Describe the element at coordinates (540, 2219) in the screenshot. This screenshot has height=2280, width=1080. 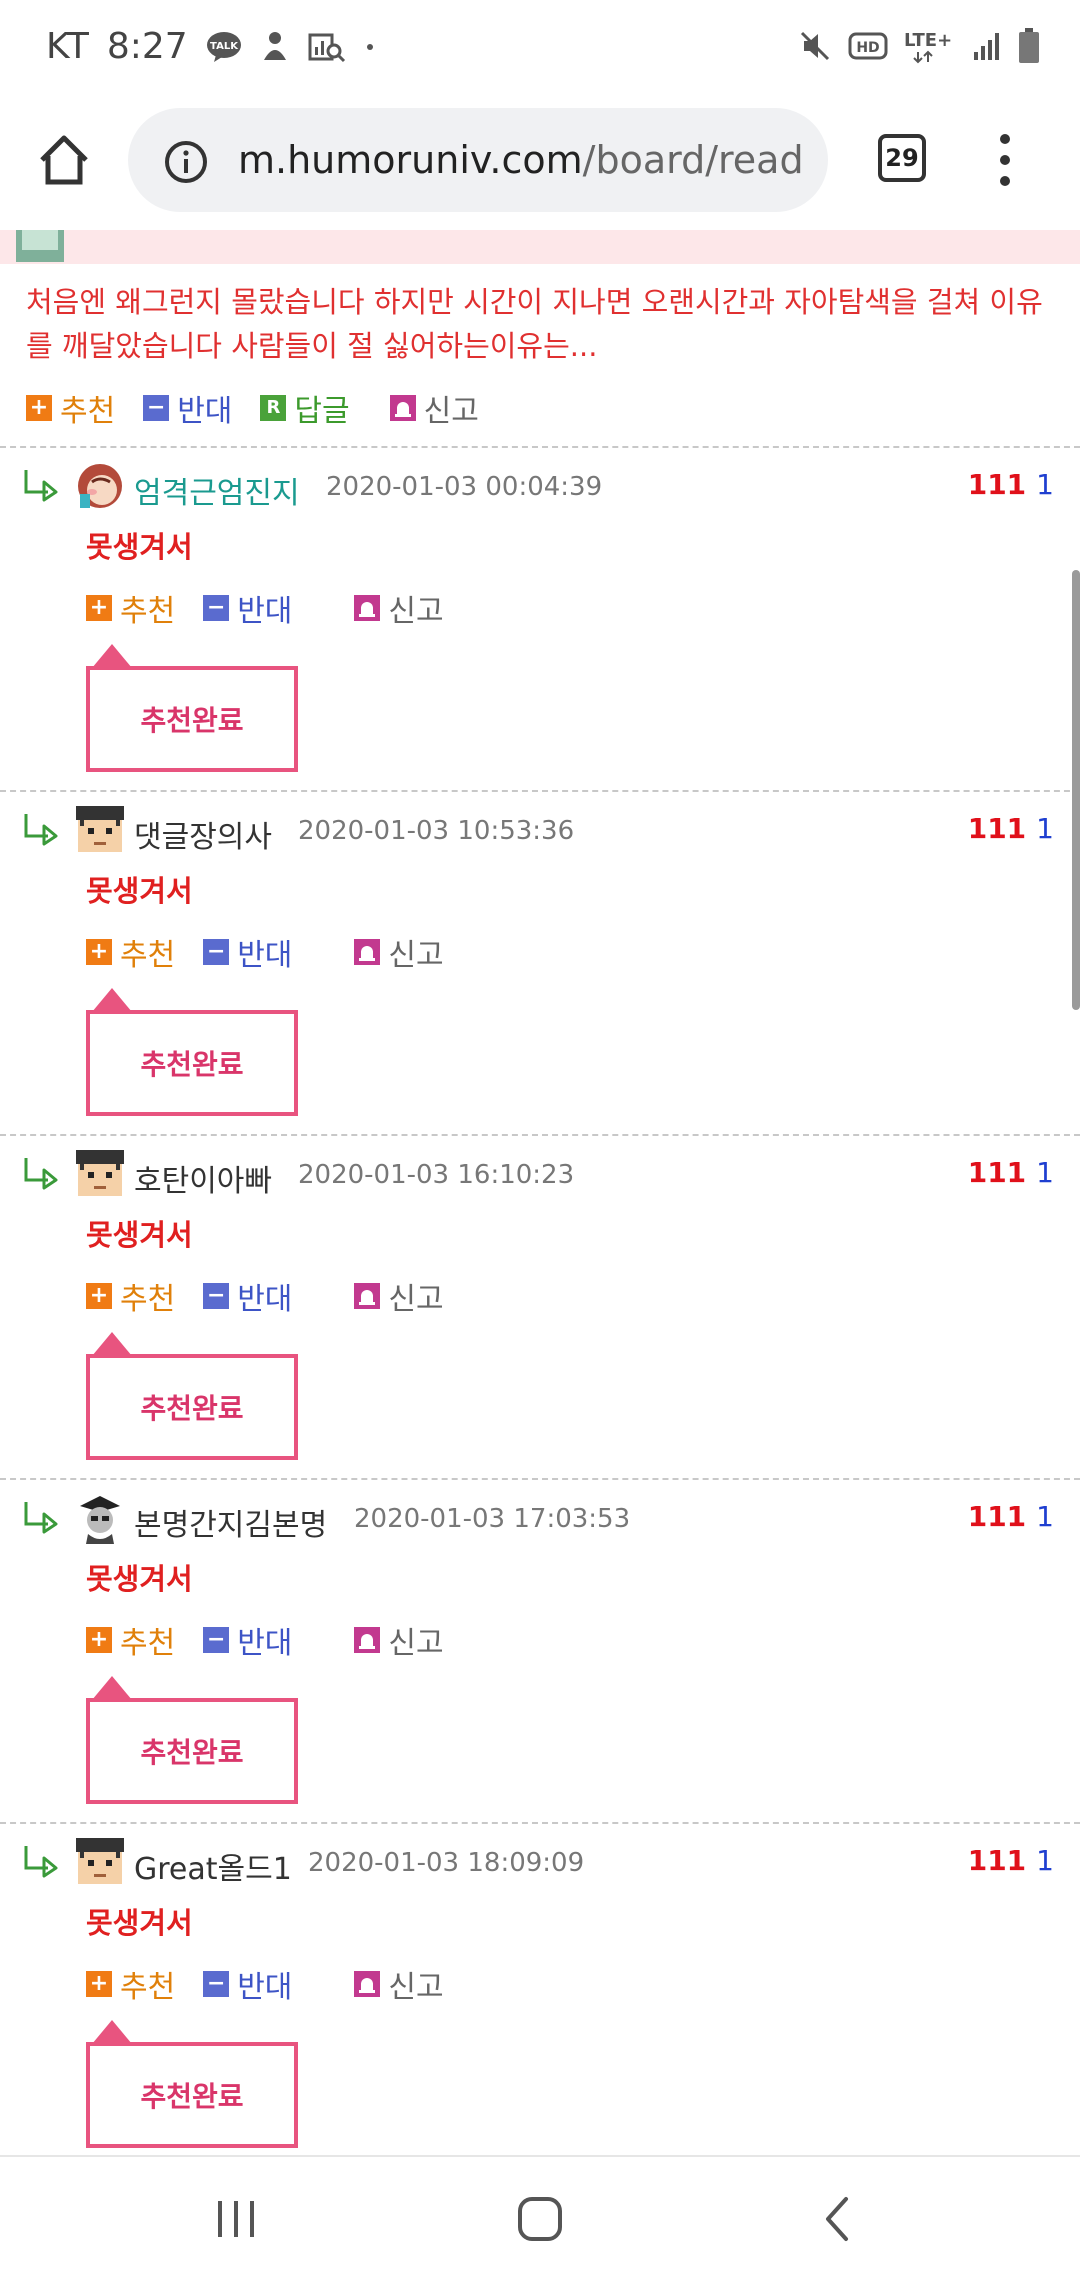
I see `home-button` at that location.